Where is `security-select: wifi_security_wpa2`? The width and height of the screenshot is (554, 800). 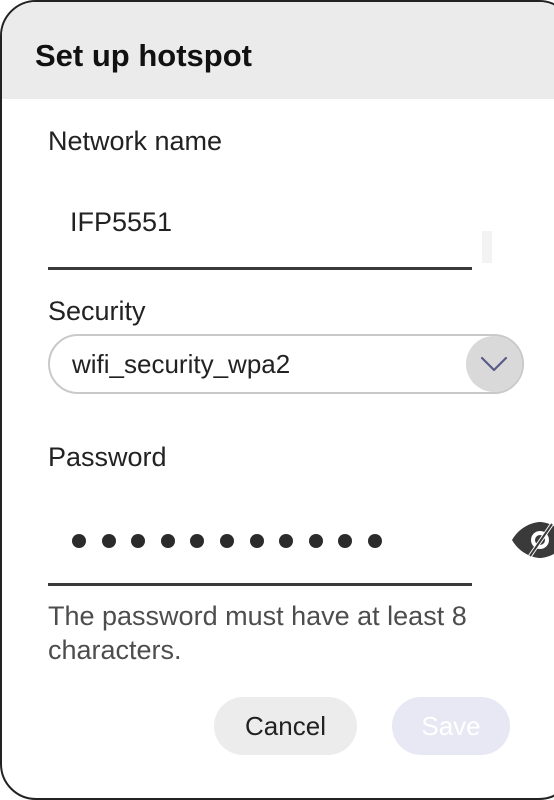
security-select: wifi_security_wpa2 is located at coordinates (286, 364).